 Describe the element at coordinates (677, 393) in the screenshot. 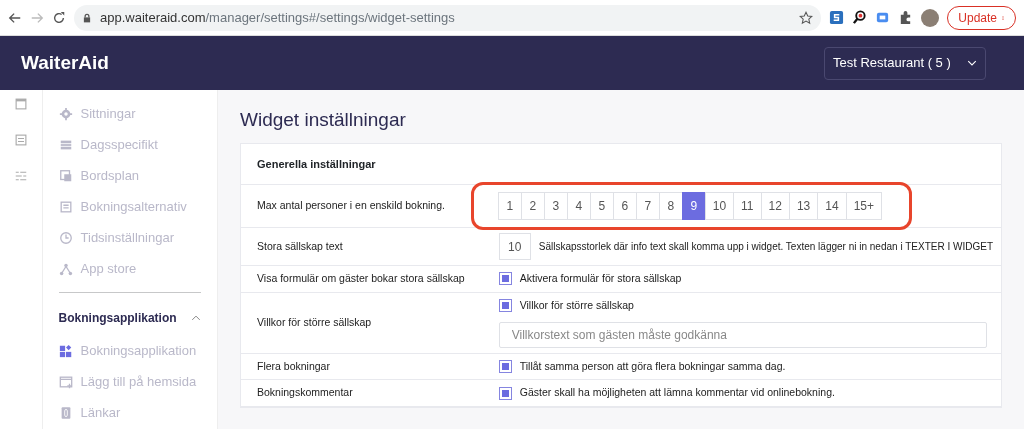

I see `checkbox-label: Gäster skall ha möjligheten att lämna kommentar vid onlinebokning.` at that location.